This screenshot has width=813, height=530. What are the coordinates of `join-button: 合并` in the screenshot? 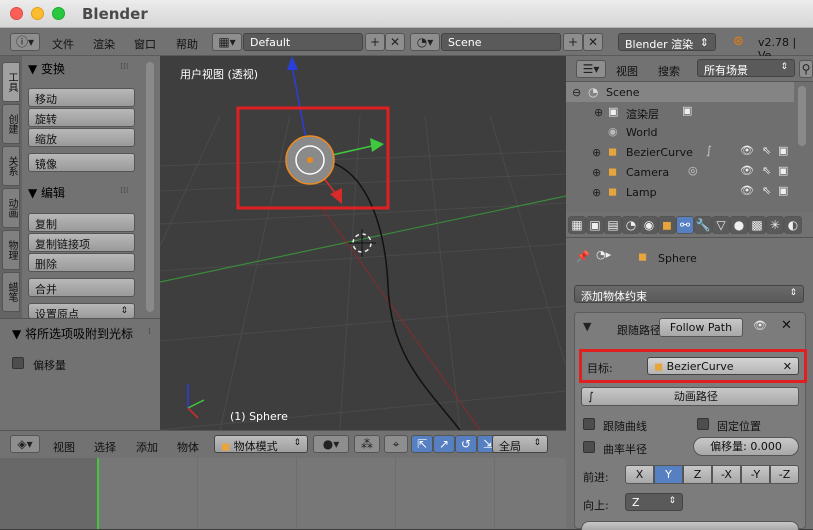 It's located at (81, 287).